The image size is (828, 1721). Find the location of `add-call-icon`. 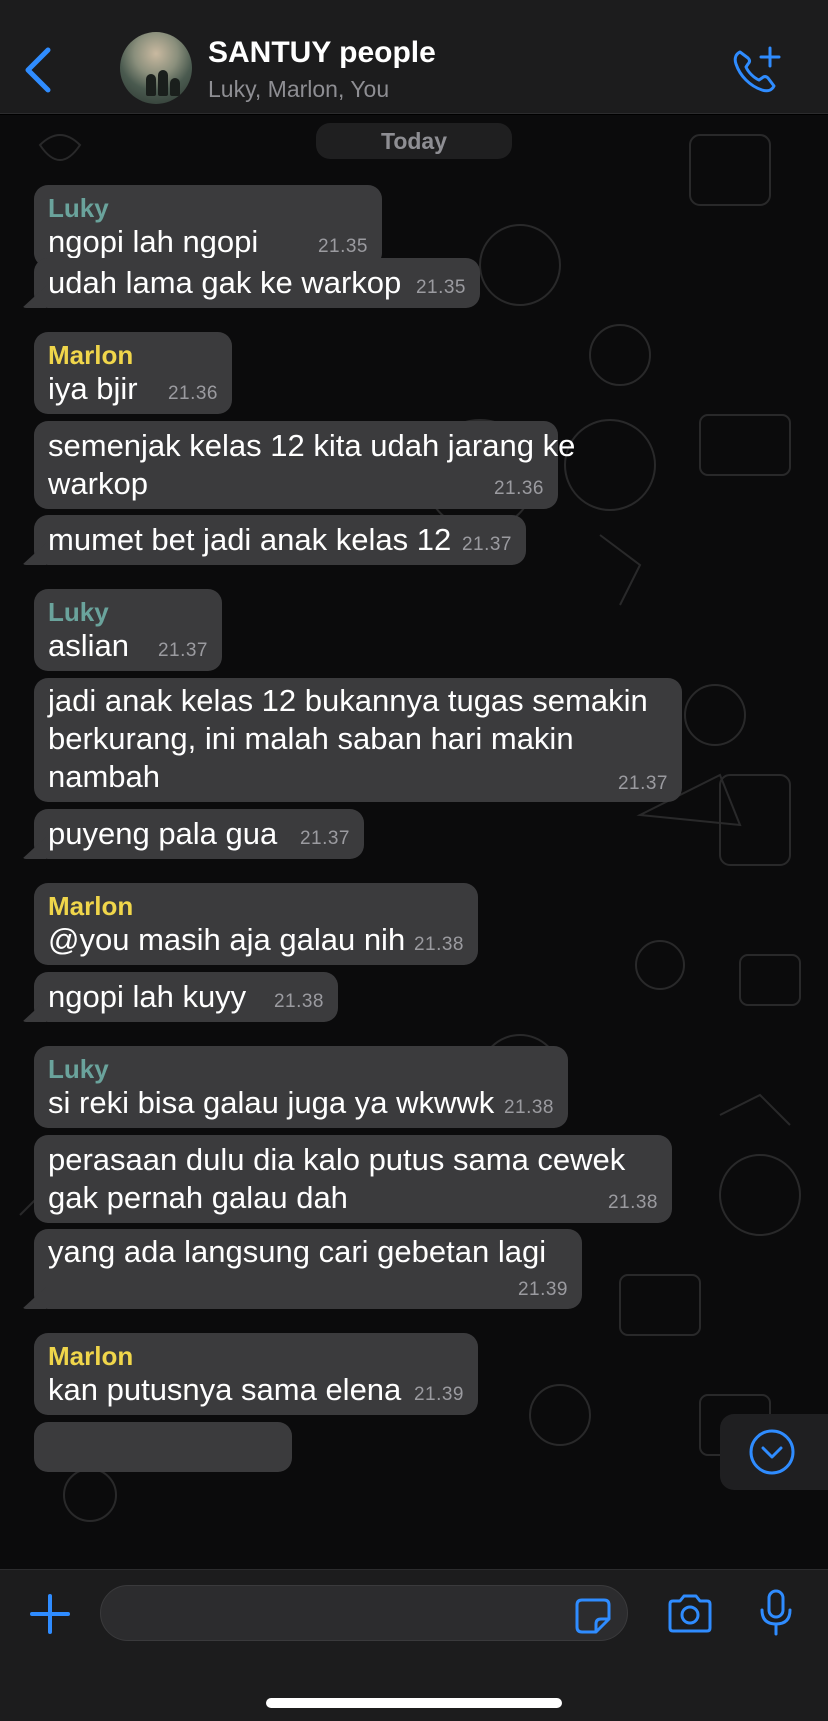

add-call-icon is located at coordinates (757, 69).